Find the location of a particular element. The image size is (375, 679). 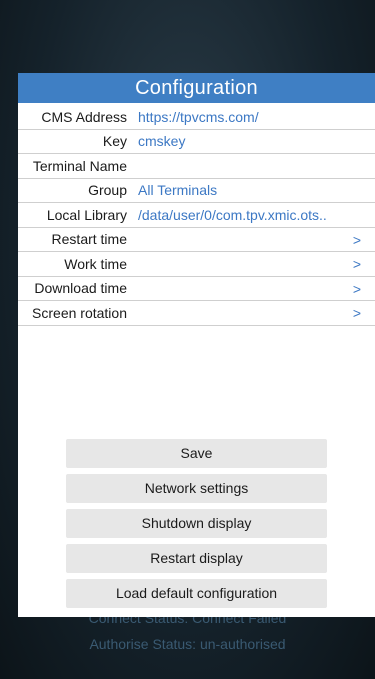

row-label: Local Library is located at coordinates (86, 214).